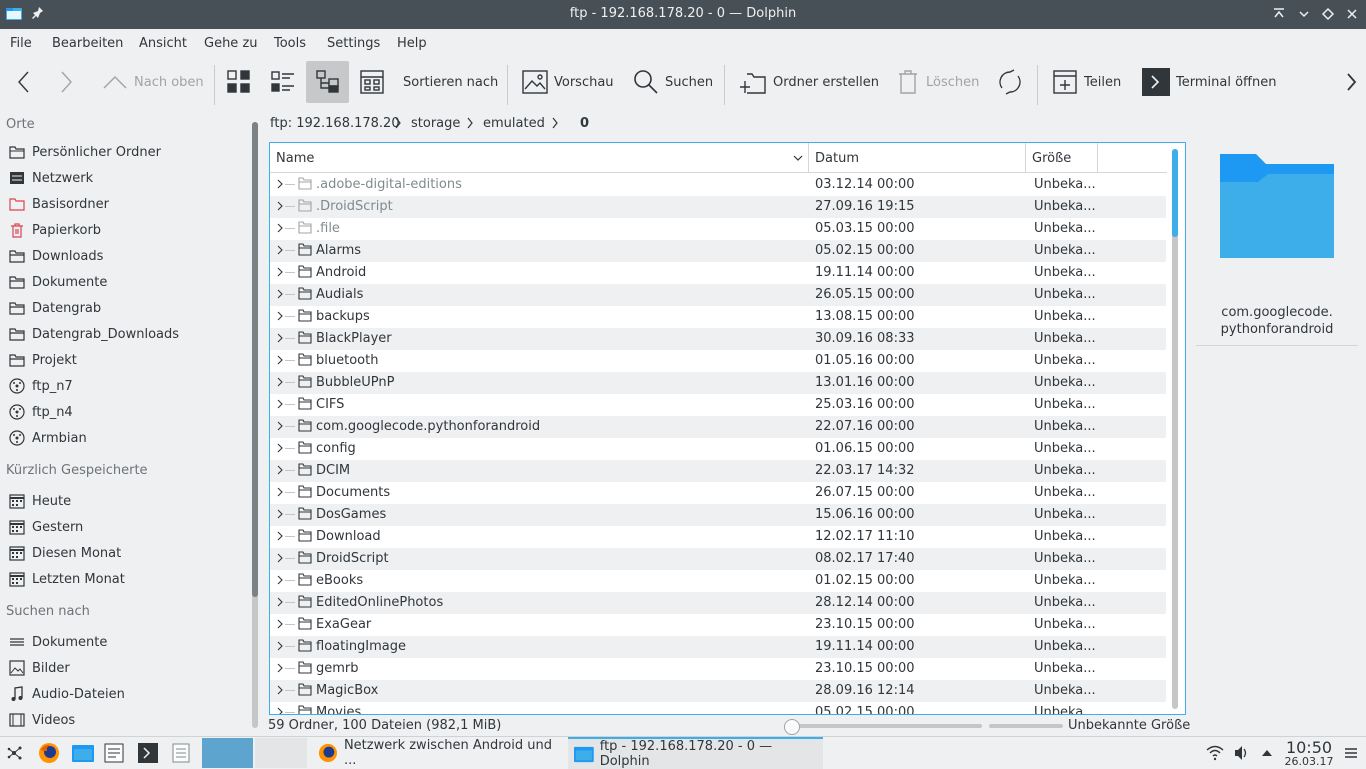 This screenshot has width=1366, height=769. Describe the element at coordinates (255, 359) in the screenshot. I see `sidebar-scrollbar-thumb` at that location.